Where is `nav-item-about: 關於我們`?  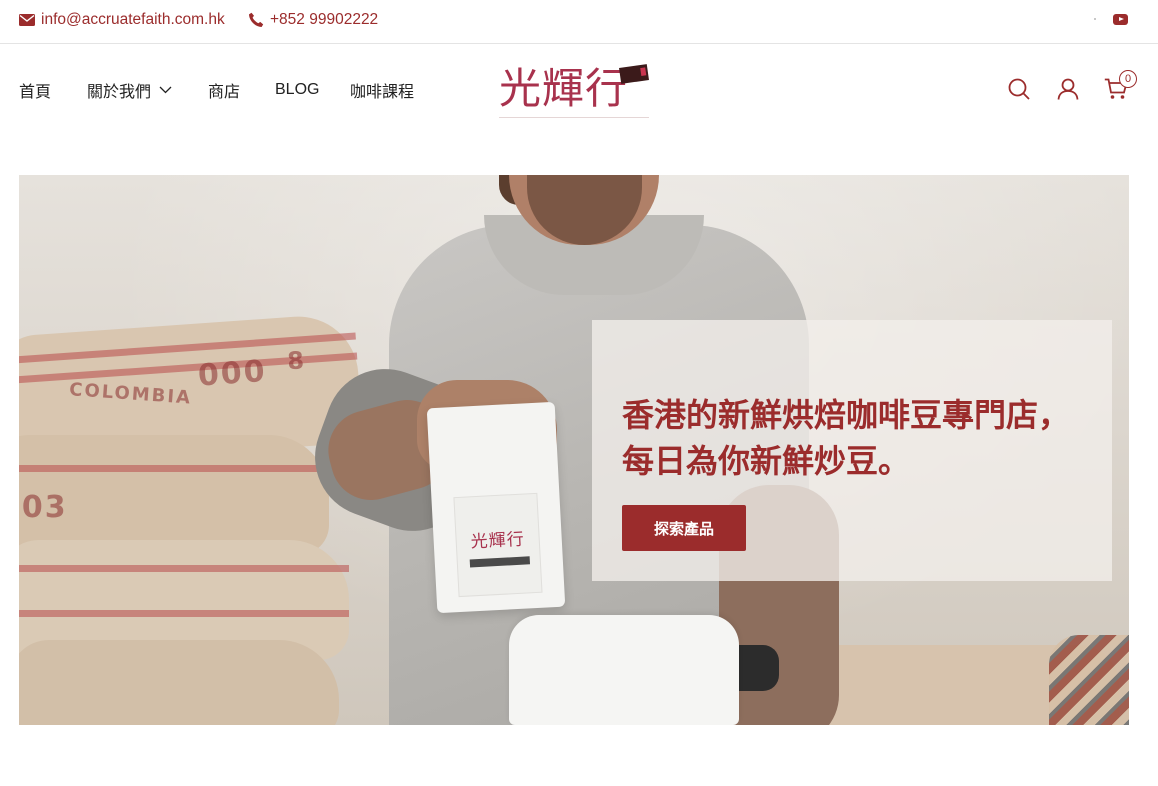
nav-item-about: 關於我們 is located at coordinates (129, 90).